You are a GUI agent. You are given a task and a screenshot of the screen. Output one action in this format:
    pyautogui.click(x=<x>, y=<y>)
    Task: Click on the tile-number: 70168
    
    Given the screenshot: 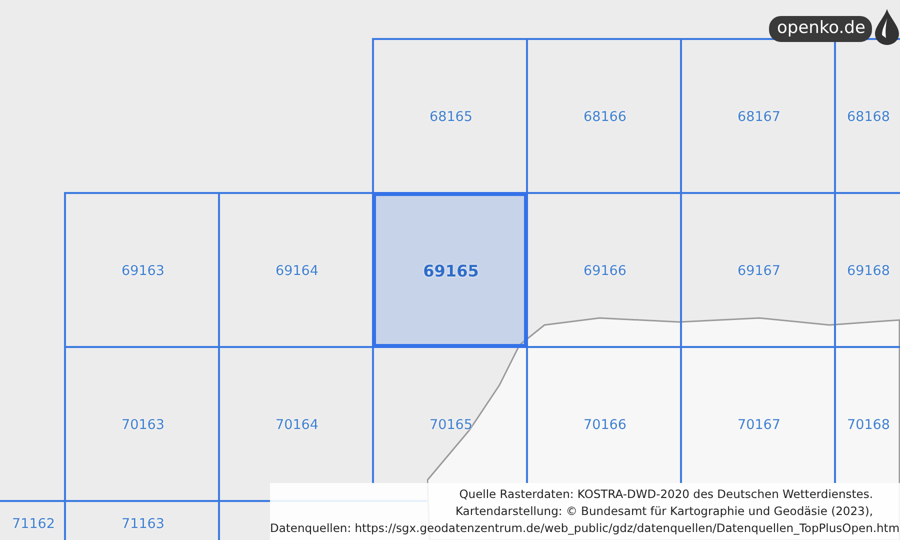 What is the action you would take?
    pyautogui.click(x=868, y=425)
    